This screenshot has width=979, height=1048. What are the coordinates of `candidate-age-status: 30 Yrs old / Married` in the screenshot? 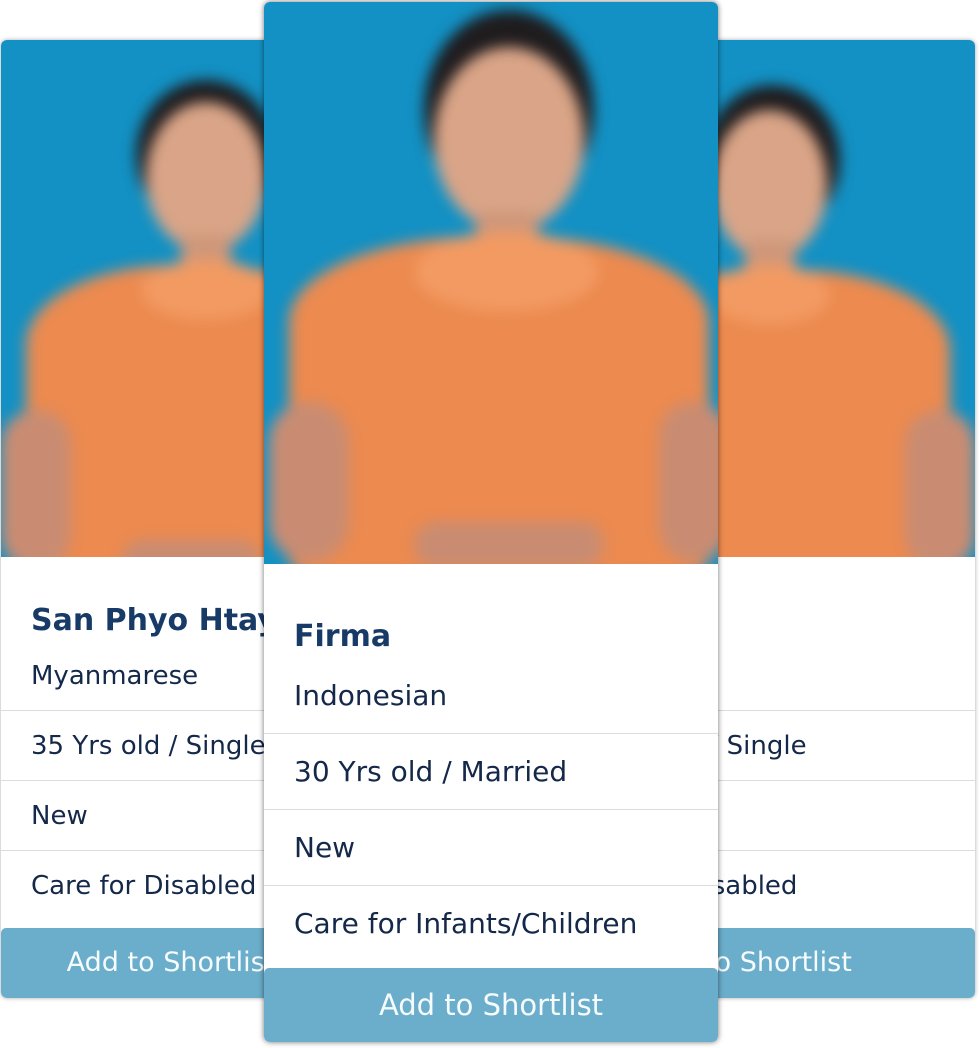 It's located at (491, 772).